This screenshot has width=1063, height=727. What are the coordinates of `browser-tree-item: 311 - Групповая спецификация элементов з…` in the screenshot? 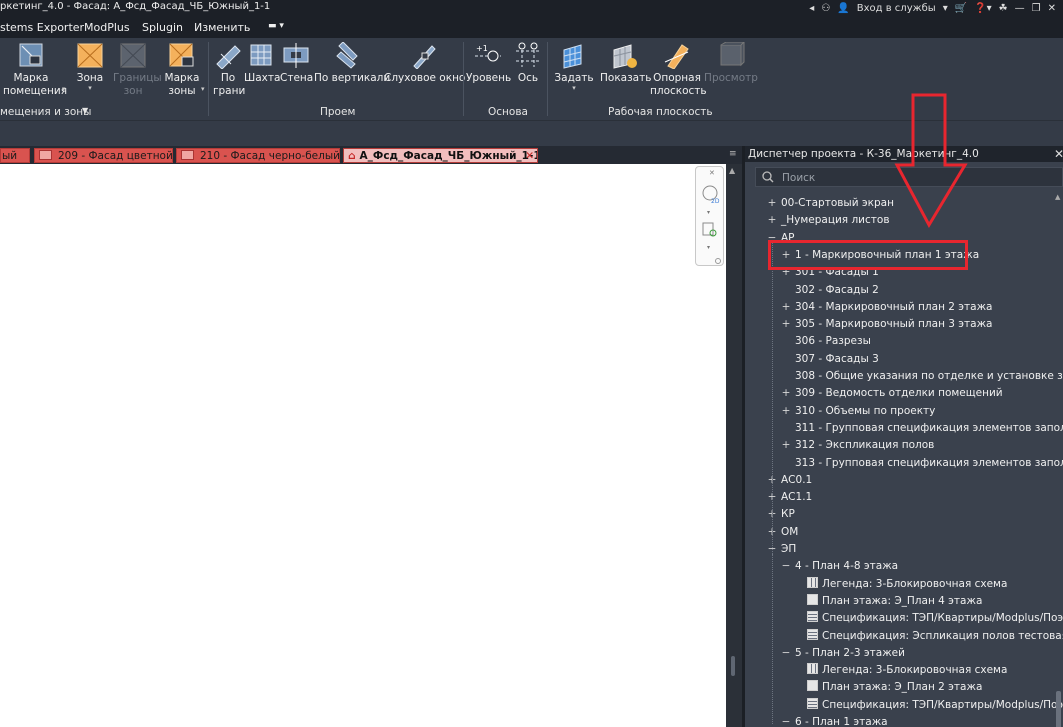 It's located at (921, 428).